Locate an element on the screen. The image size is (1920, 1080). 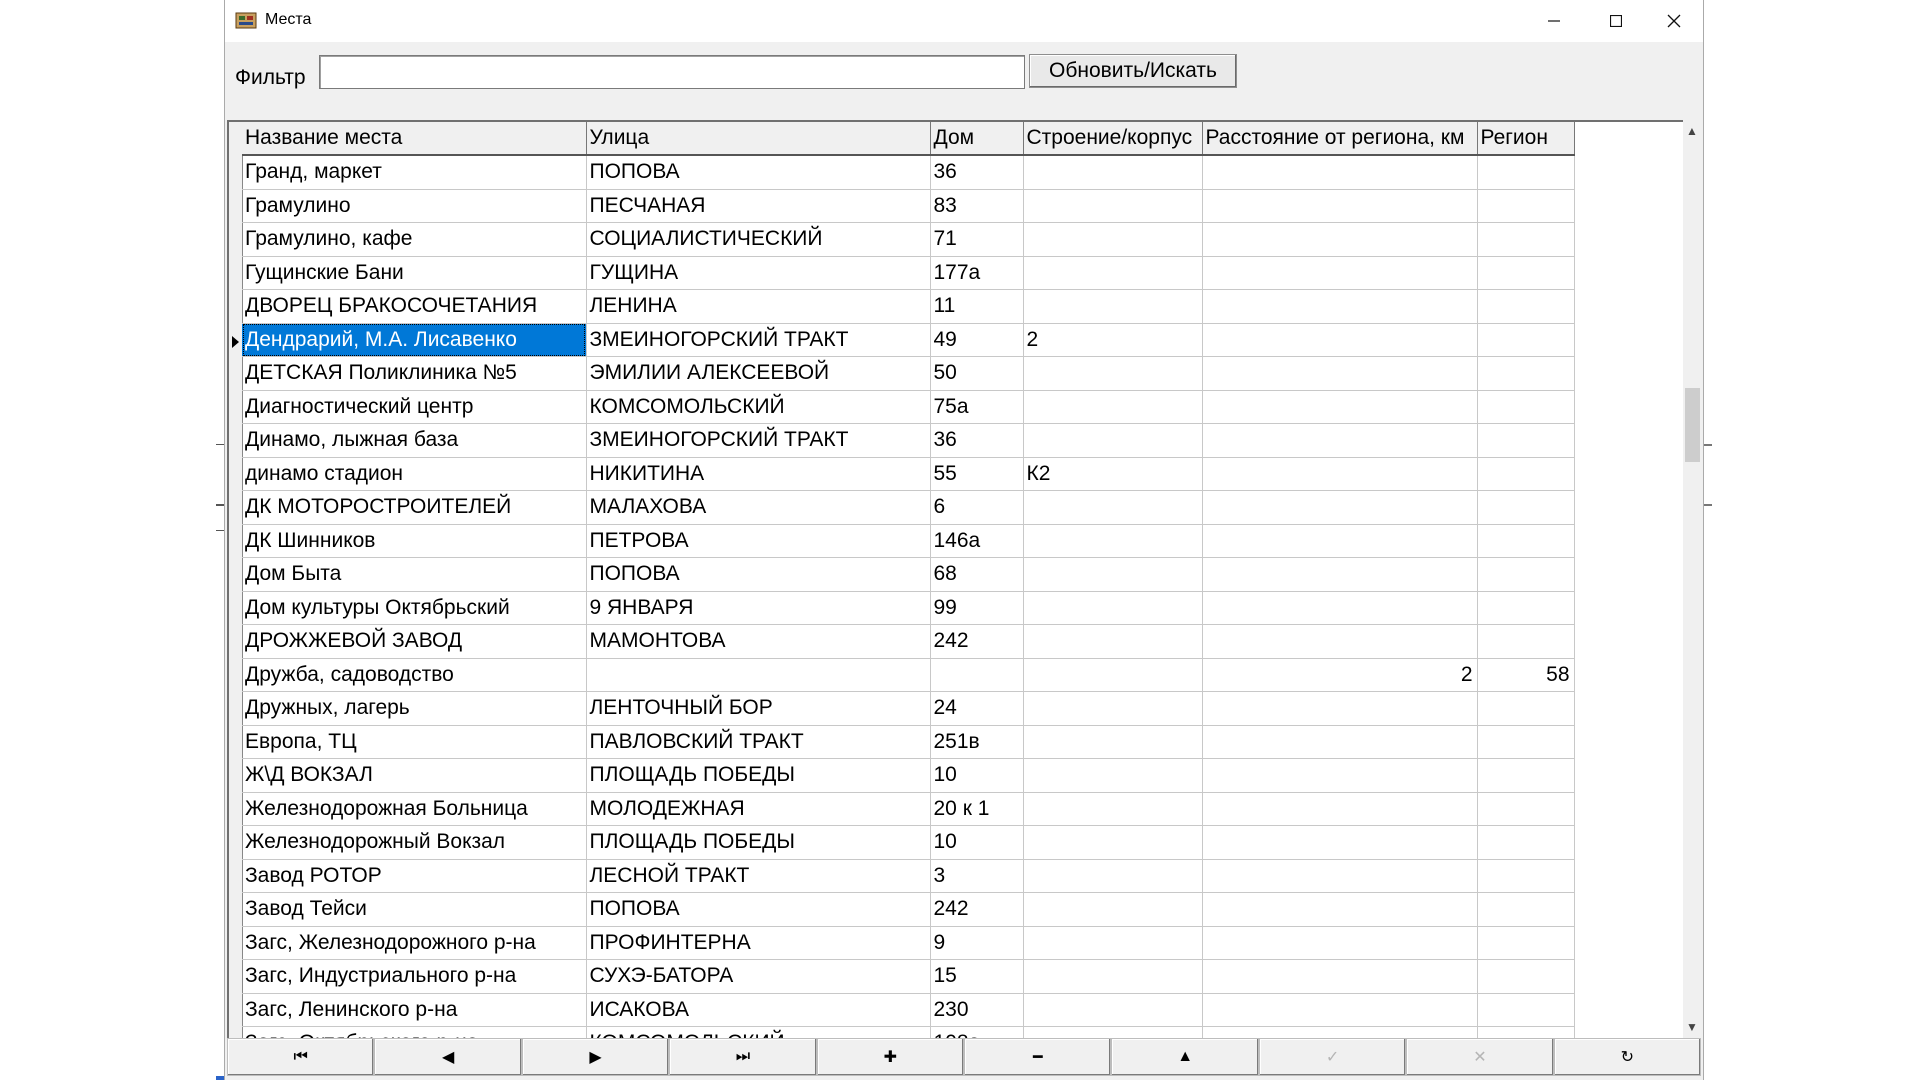
table-row: Грамулино ПЕСЧАНАЯ 83 is located at coordinates (908, 206).